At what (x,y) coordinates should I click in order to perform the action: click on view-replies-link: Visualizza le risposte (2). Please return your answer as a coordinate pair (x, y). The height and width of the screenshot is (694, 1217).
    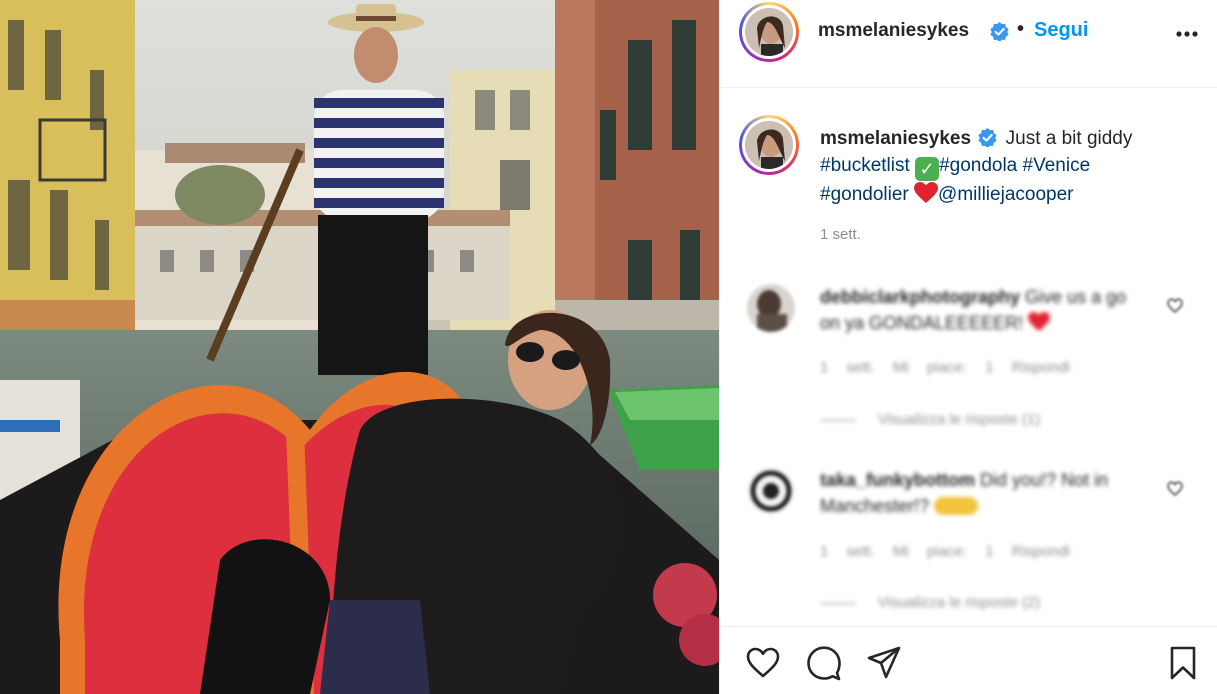
    Looking at the image, I should click on (930, 602).